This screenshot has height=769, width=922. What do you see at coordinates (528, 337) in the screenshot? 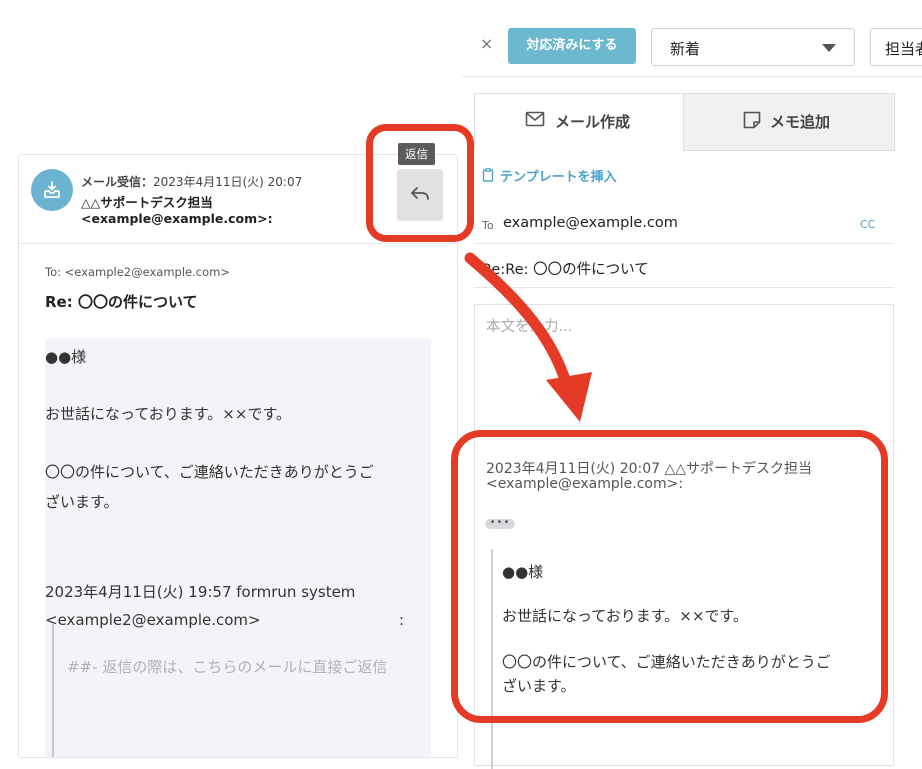
I see `annotation-arrow` at bounding box center [528, 337].